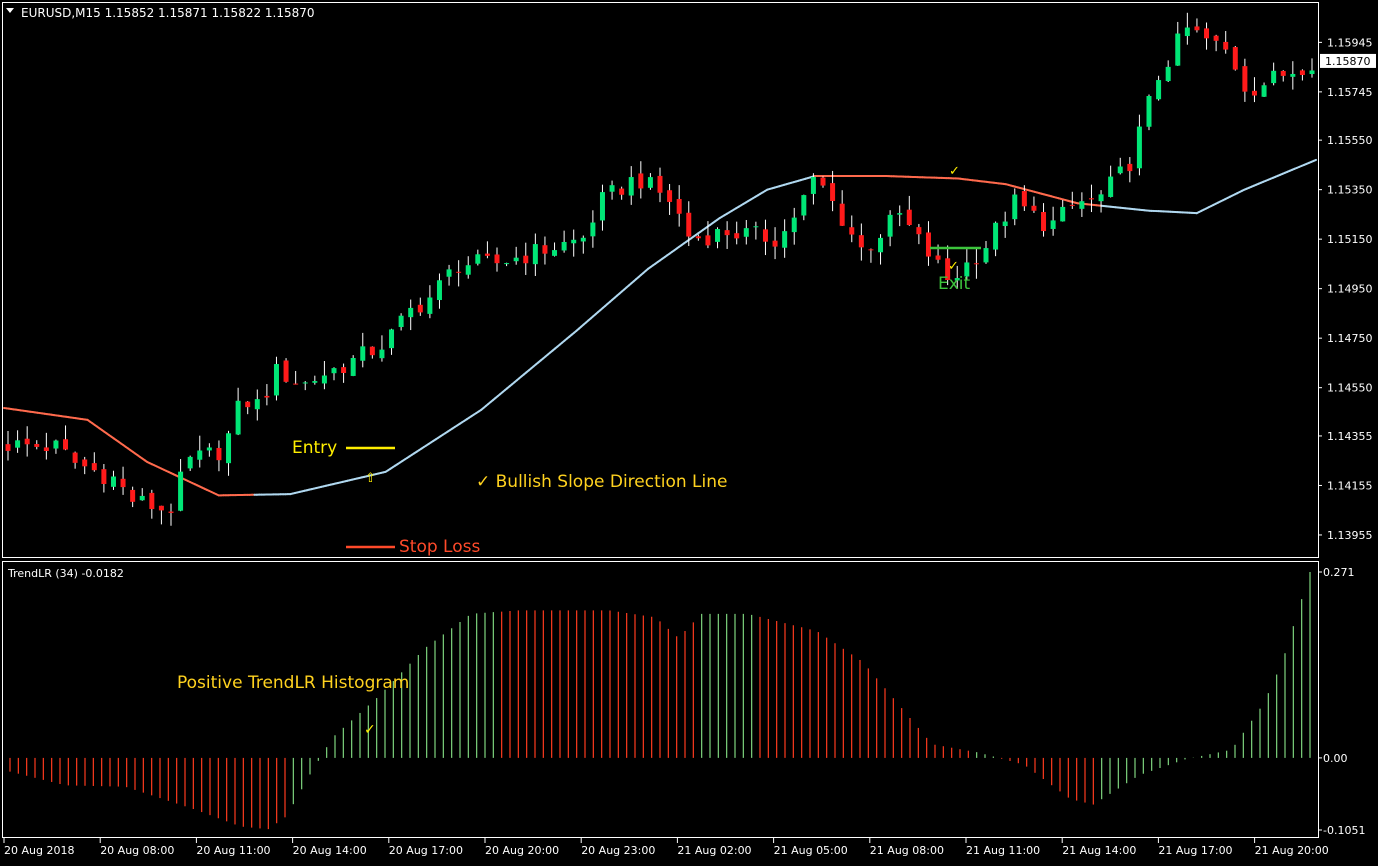  Describe the element at coordinates (65, 573) in the screenshot. I see `indicator-header: TrendLR (34) -0.0182` at that location.